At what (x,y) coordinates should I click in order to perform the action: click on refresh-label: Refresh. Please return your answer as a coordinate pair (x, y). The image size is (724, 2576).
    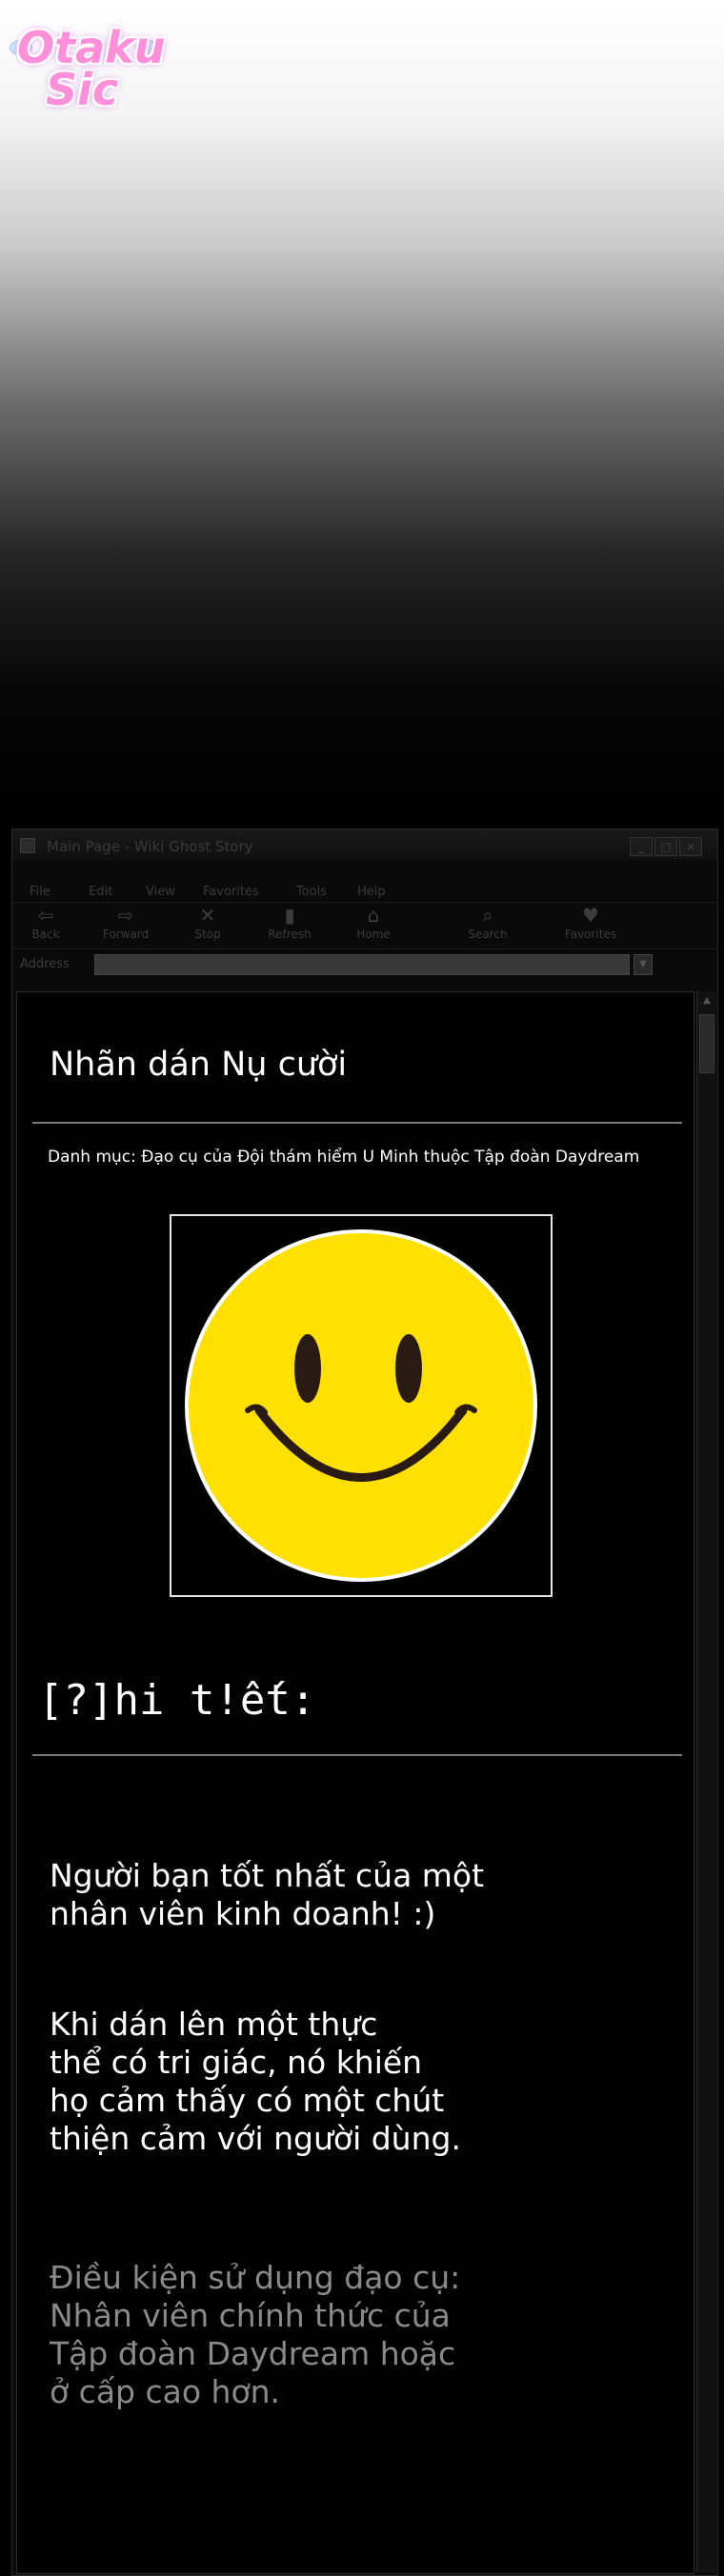
    Looking at the image, I should click on (290, 935).